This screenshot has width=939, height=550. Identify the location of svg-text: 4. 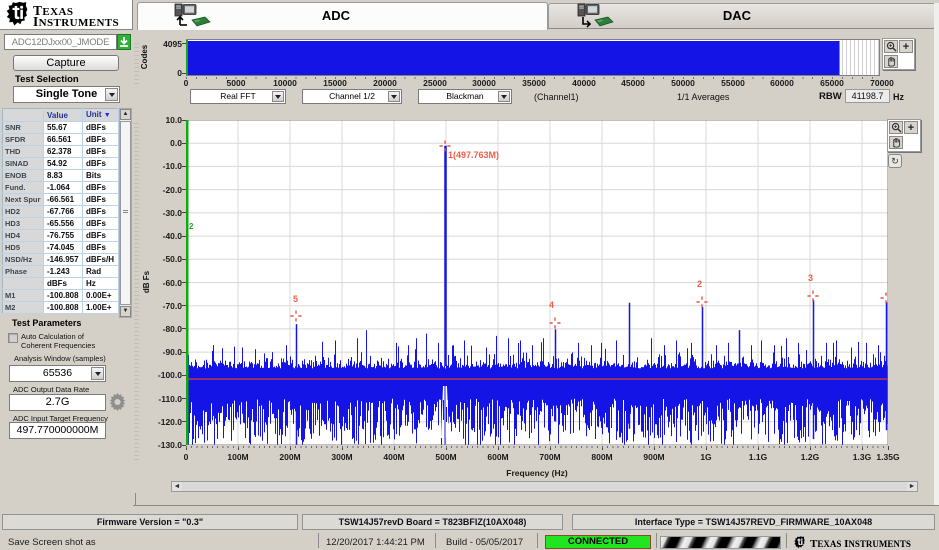
(551, 305).